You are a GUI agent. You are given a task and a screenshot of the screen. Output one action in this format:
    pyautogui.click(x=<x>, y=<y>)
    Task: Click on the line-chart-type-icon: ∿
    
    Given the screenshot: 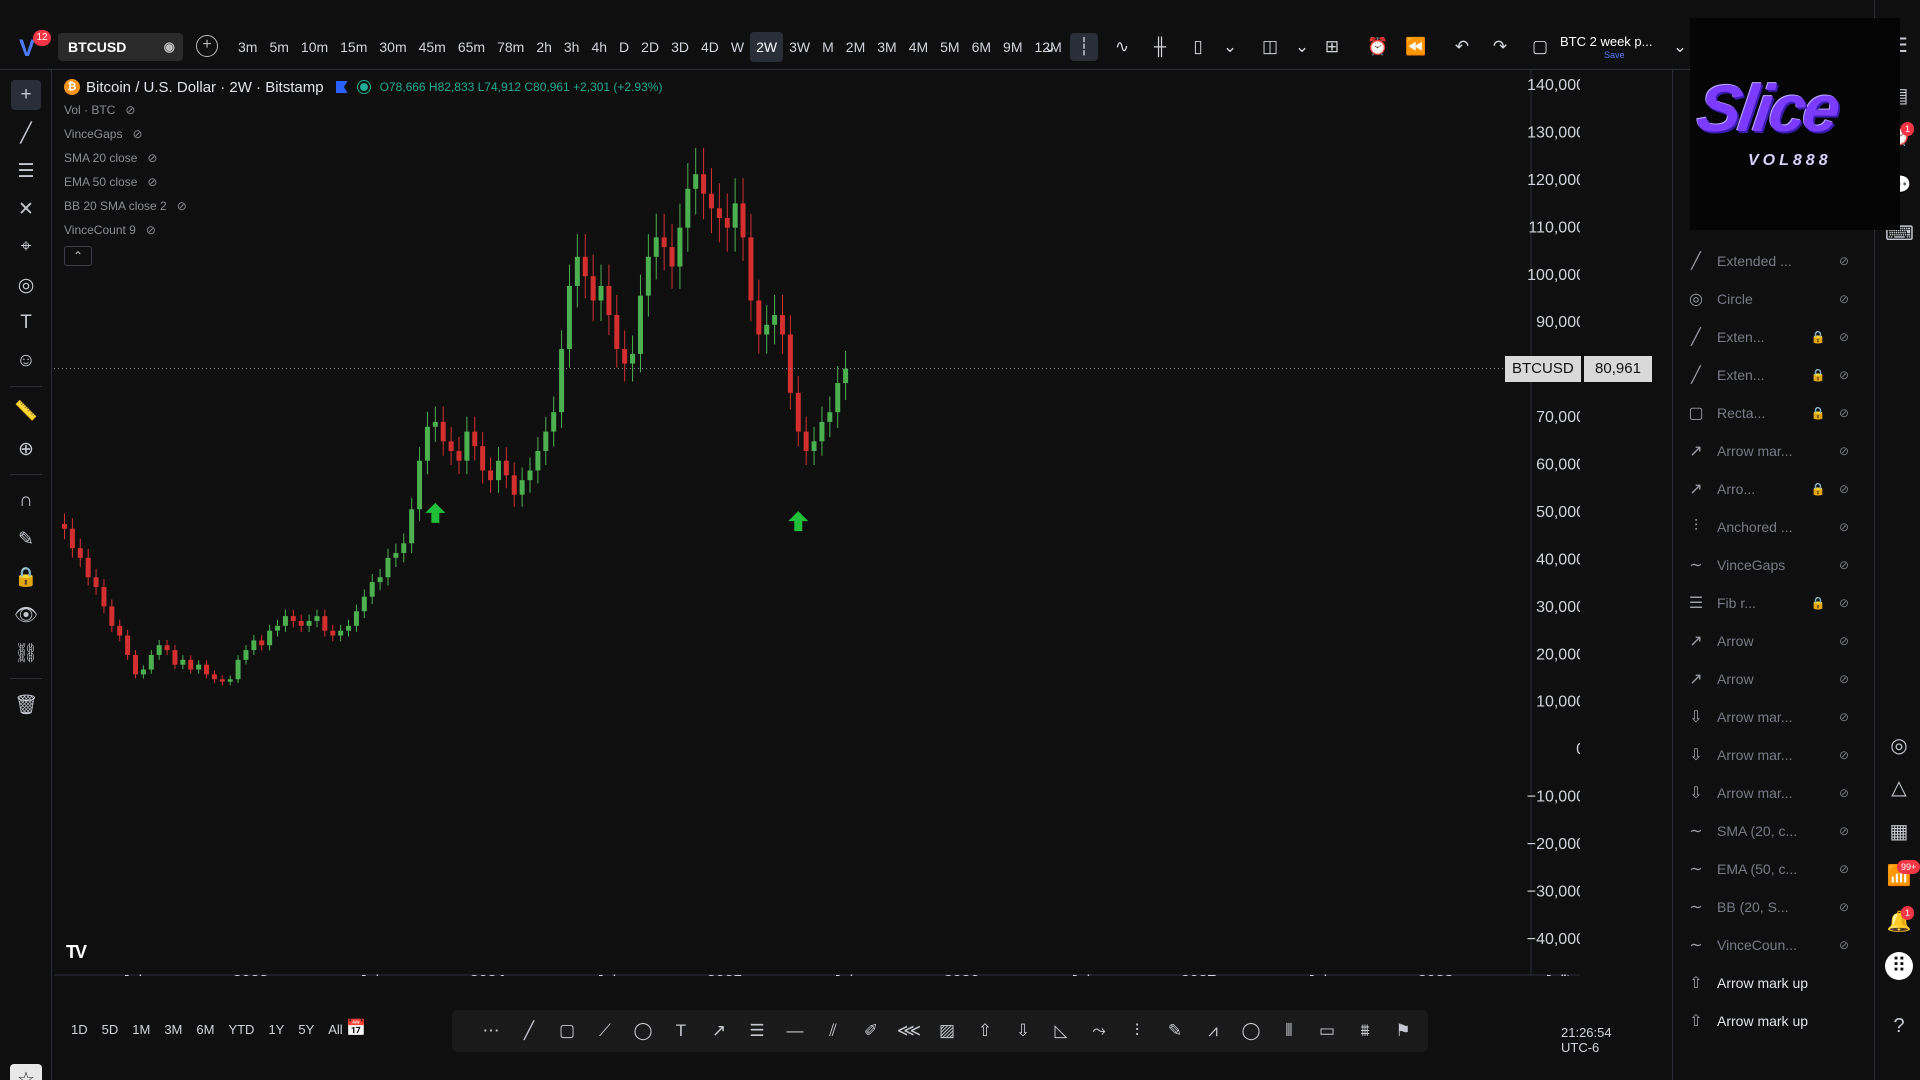 What is the action you would take?
    pyautogui.click(x=1122, y=47)
    